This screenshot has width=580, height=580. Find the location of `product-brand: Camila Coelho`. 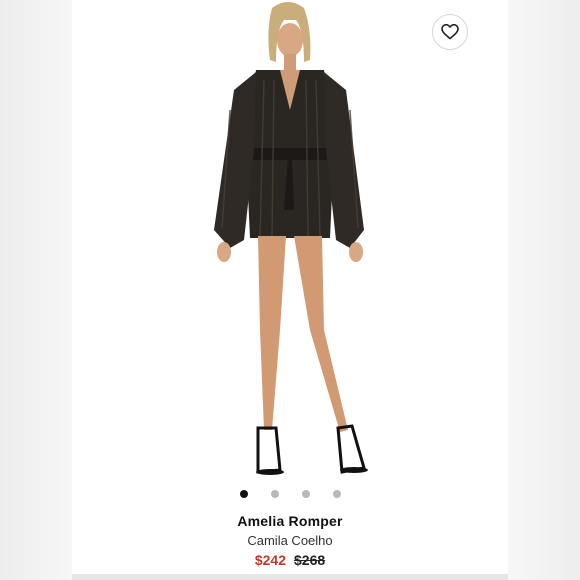

product-brand: Camila Coelho is located at coordinates (290, 540).